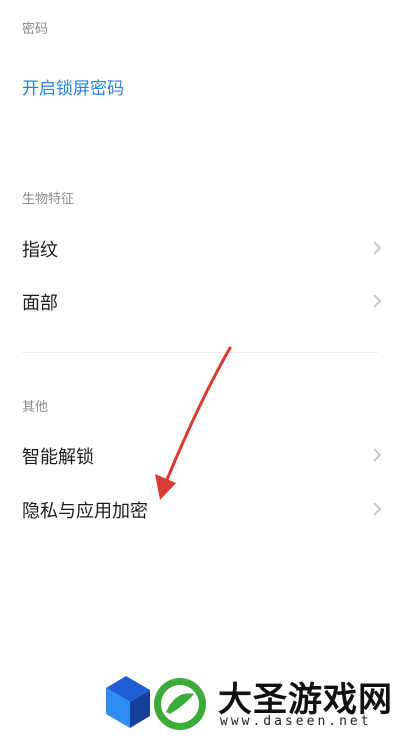 This screenshot has width=400, height=742. Describe the element at coordinates (200, 352) in the screenshot. I see `section-divider` at that location.